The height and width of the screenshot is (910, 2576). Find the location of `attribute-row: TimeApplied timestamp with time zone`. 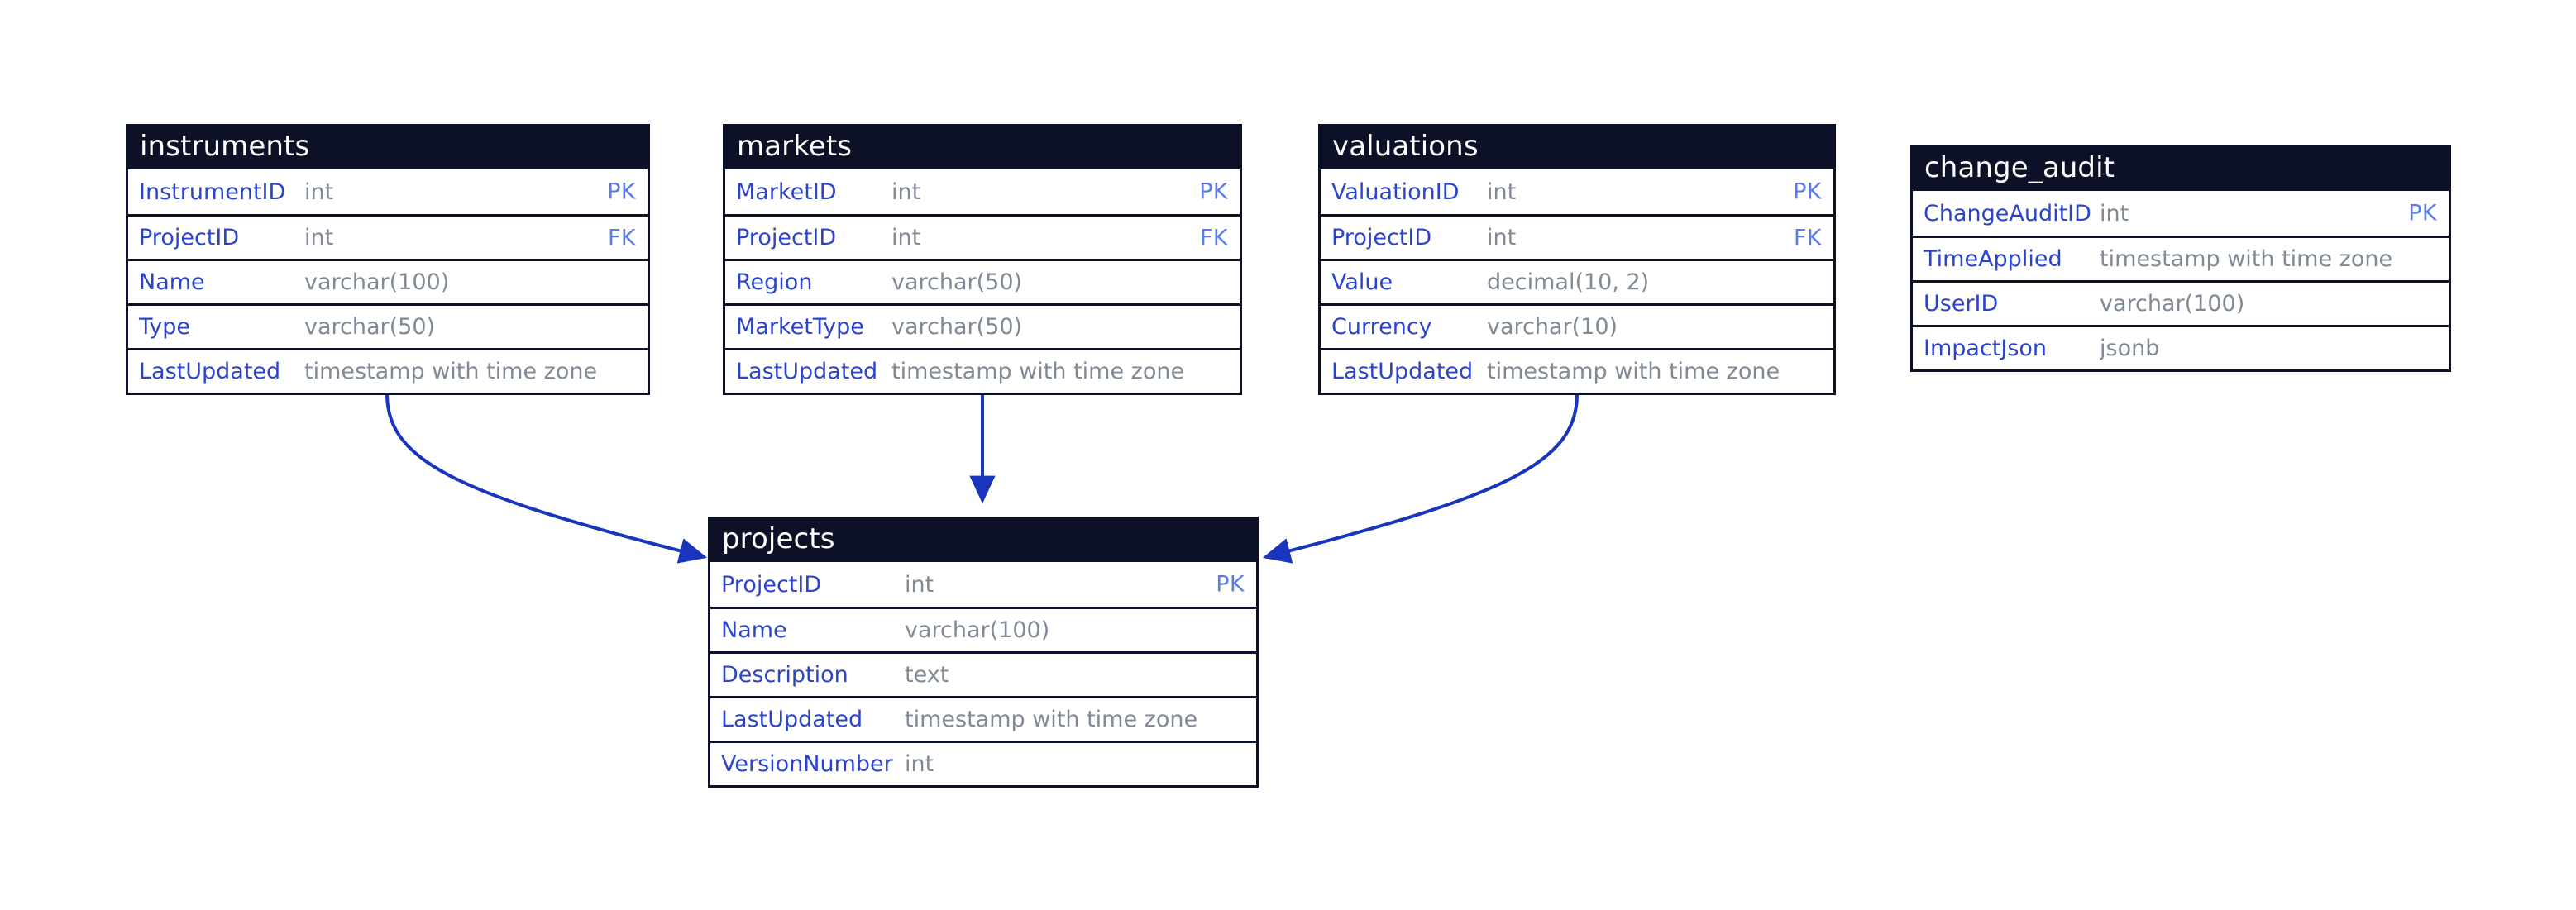

attribute-row: TimeApplied timestamp with time zone is located at coordinates (2181, 258).